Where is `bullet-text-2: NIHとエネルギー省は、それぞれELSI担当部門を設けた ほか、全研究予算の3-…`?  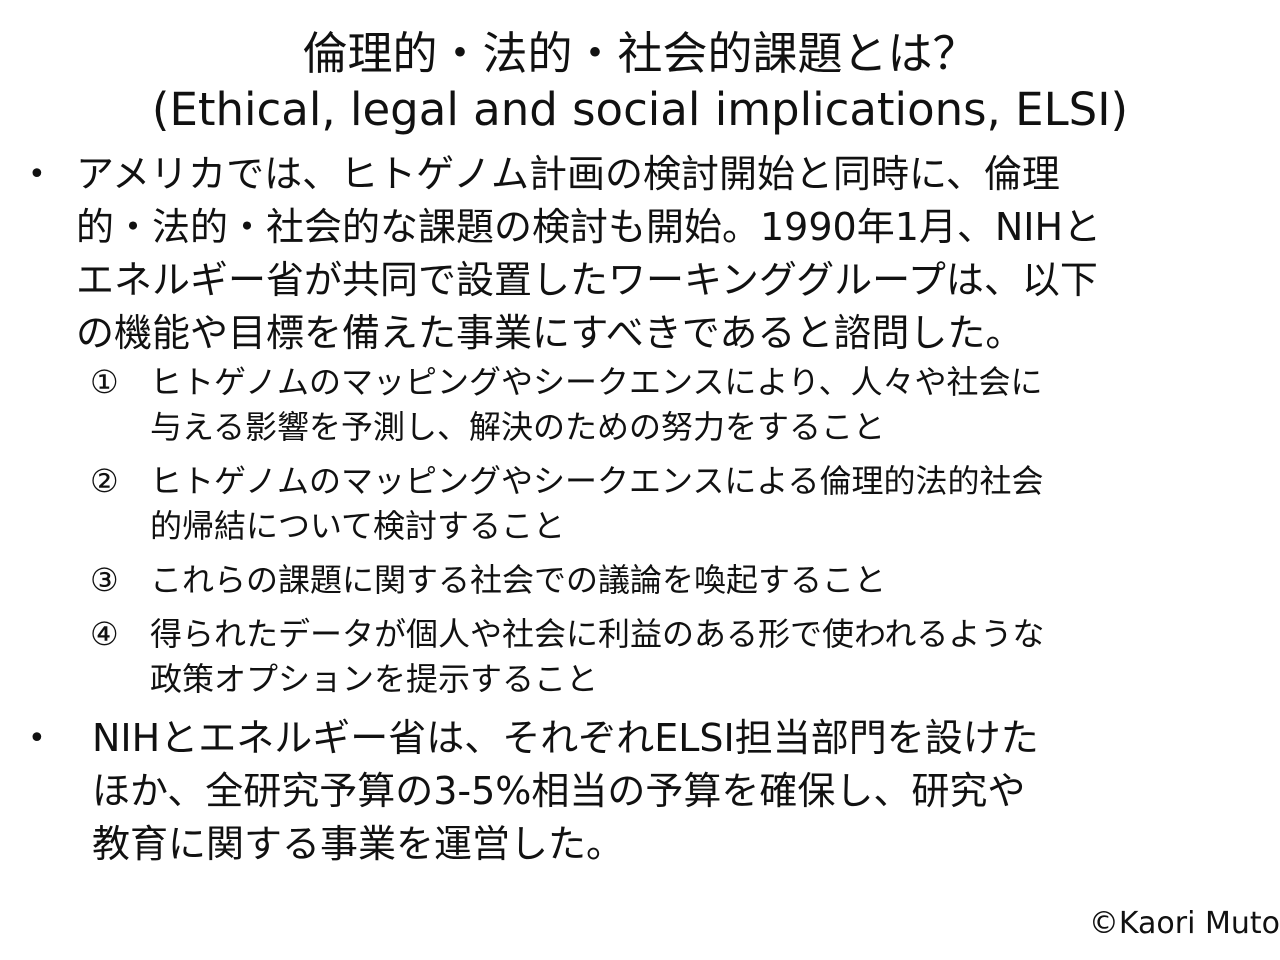 bullet-text-2: NIHとエネルギー省は、それぞれELSI担当部門を設けた ほか、全研究予算の3-… is located at coordinates (670, 791).